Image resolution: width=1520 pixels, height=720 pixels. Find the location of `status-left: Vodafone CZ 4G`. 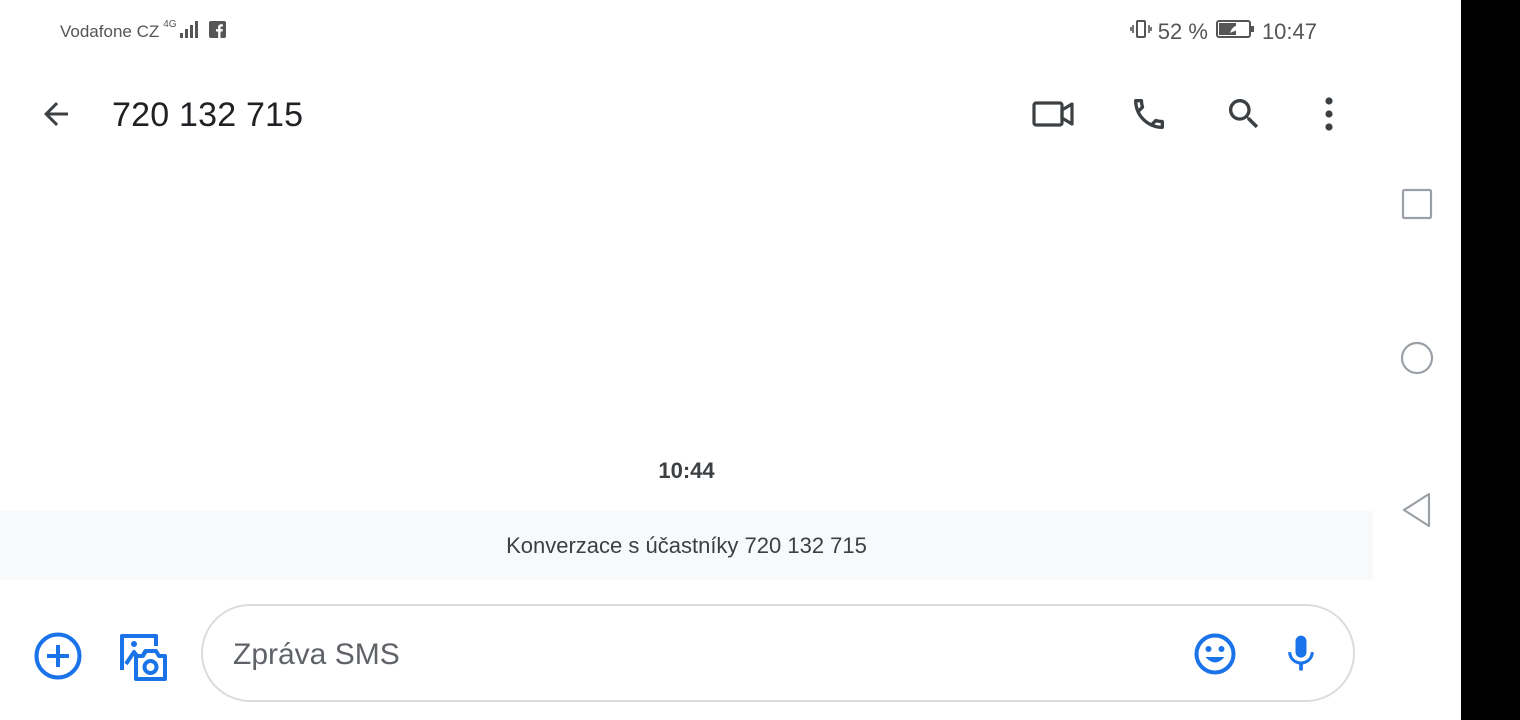

status-left: Vodafone CZ 4G is located at coordinates (143, 31).